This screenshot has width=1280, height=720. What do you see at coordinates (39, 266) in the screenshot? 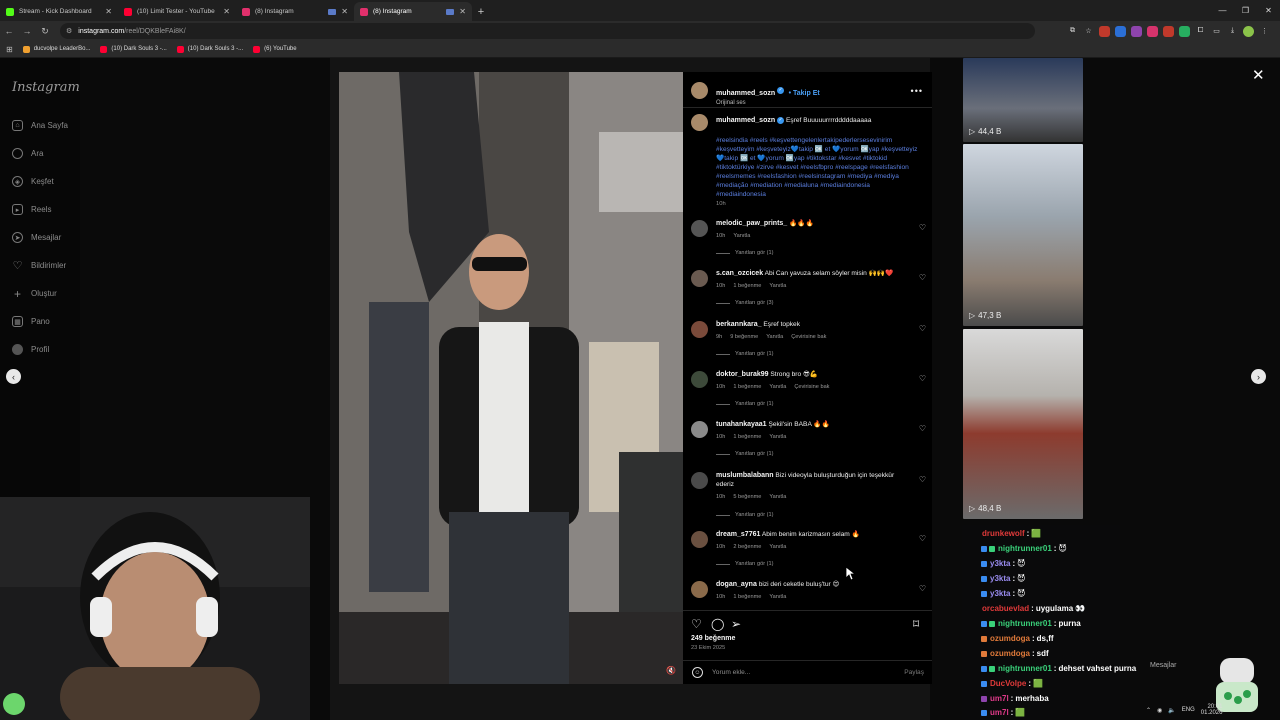
I see `sidebar-item-notifications: ♡ Bildirimler` at bounding box center [39, 266].